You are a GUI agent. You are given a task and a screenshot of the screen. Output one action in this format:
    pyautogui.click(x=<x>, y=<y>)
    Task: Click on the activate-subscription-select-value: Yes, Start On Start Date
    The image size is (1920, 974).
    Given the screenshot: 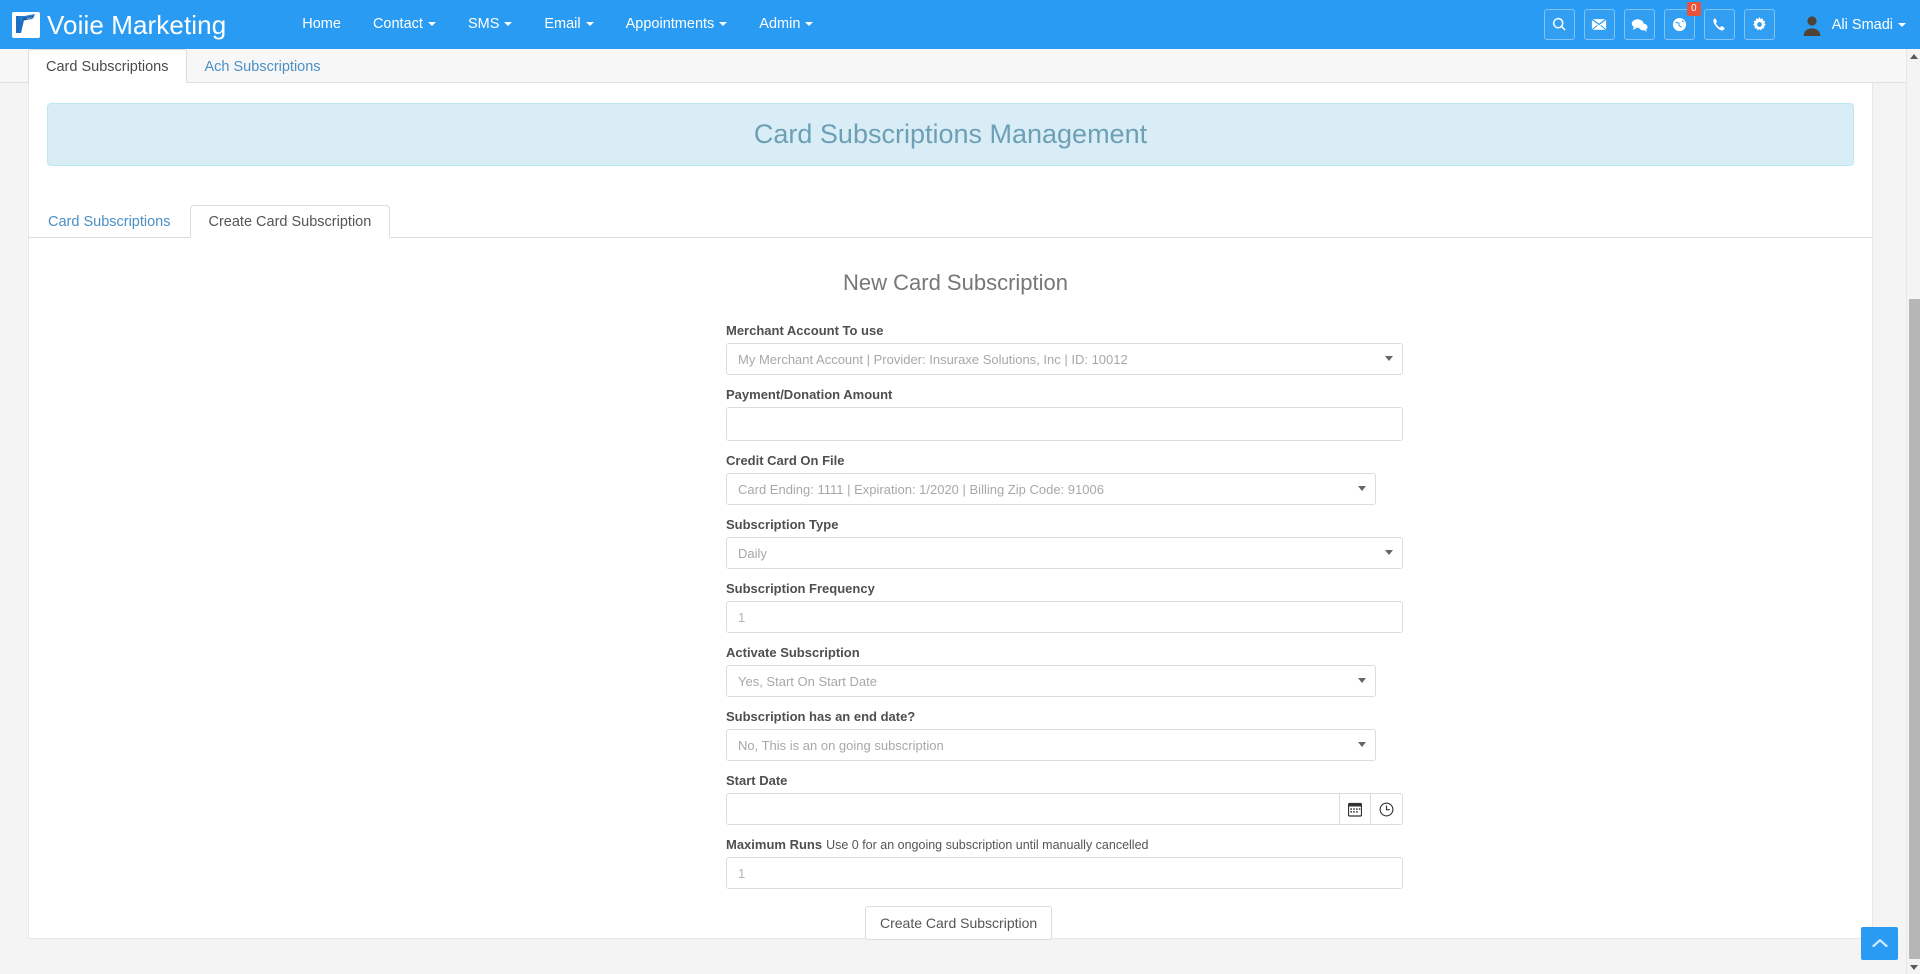 What is the action you would take?
    pyautogui.click(x=1051, y=681)
    